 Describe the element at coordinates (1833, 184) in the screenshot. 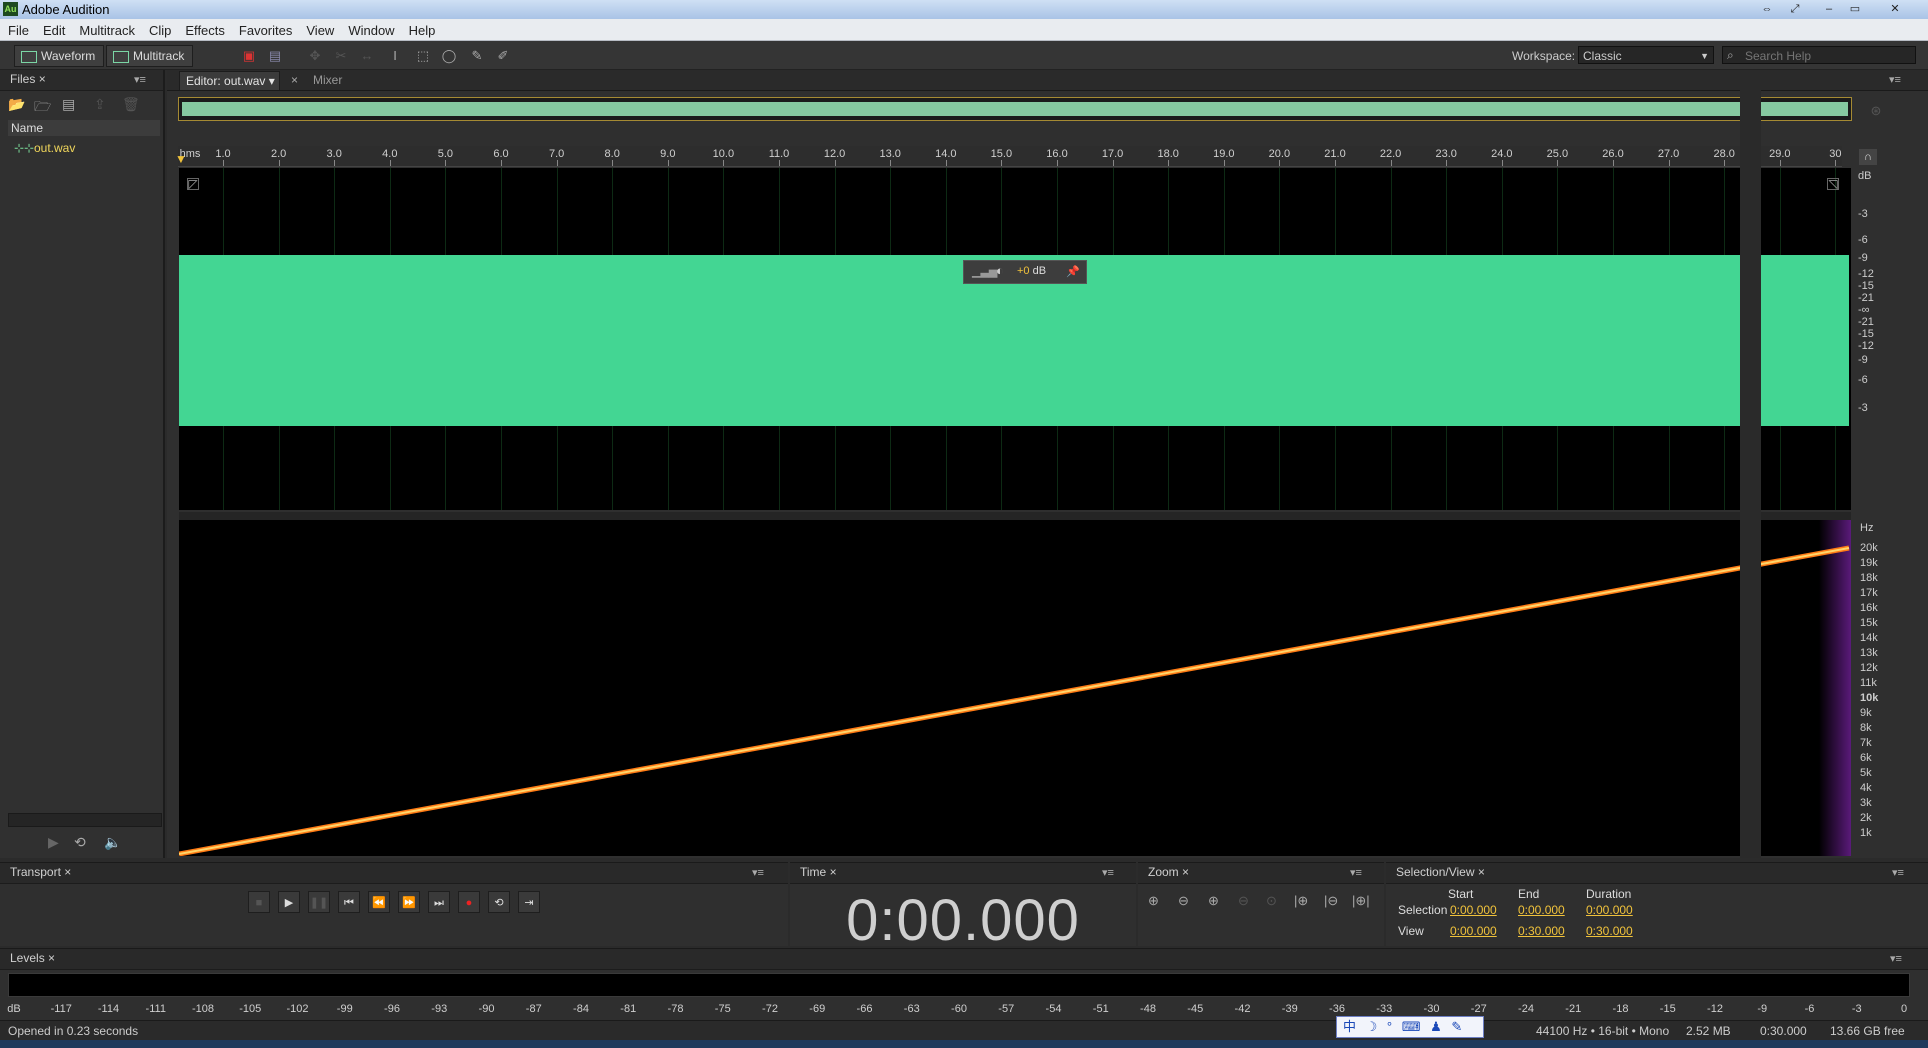

I see `fade-out-handle-icon: ◹` at that location.